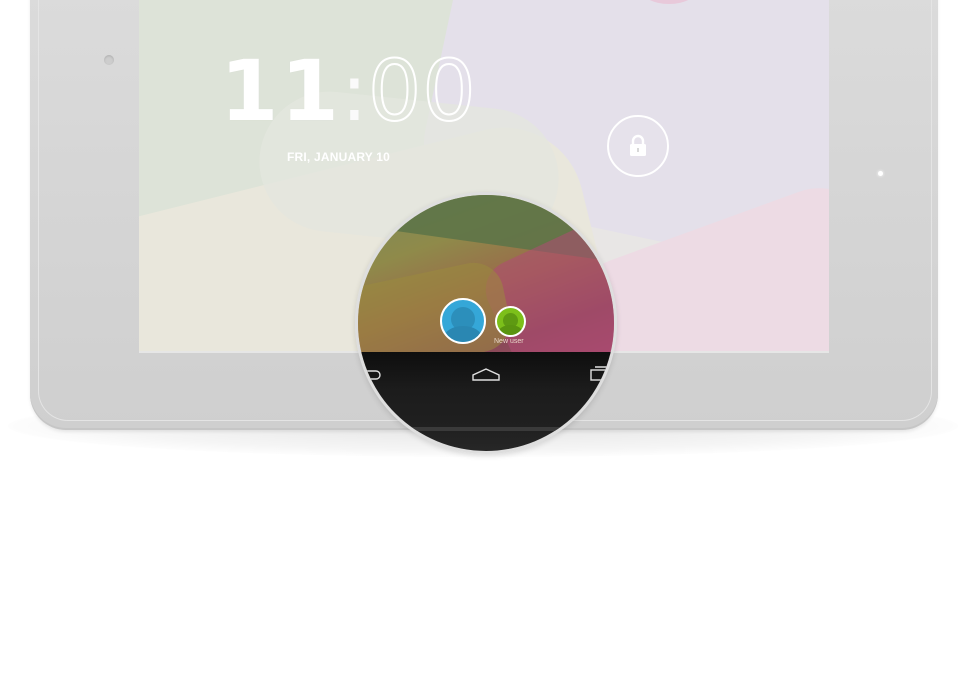  What do you see at coordinates (509, 341) in the screenshot?
I see `new-user-label: New user` at bounding box center [509, 341].